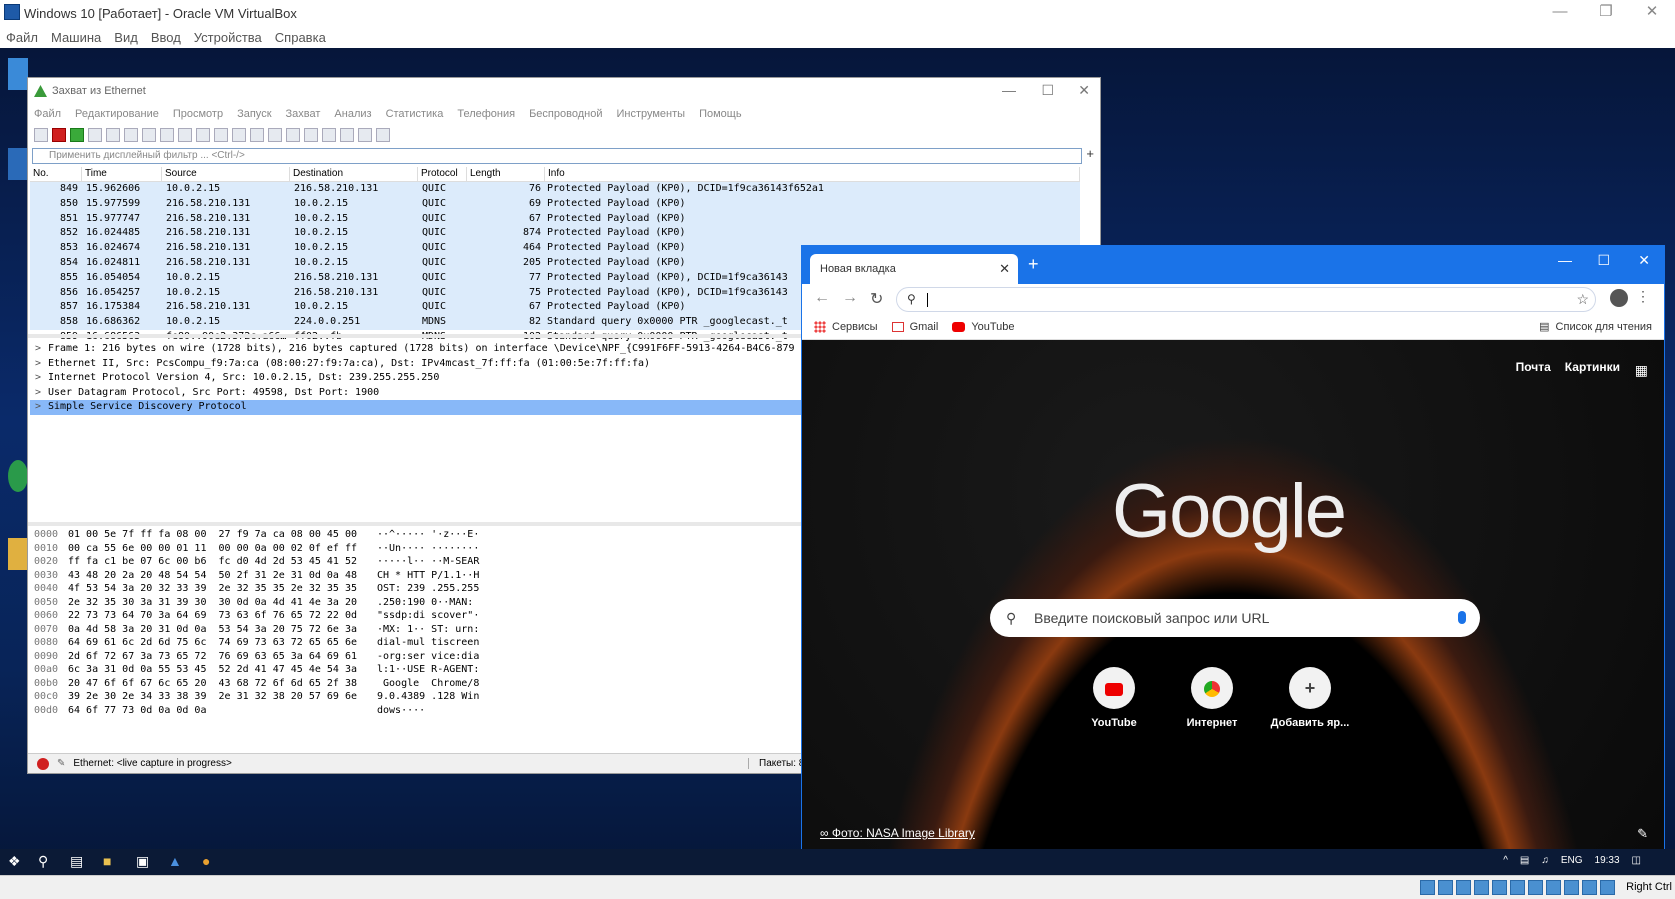 The height and width of the screenshot is (899, 1675). What do you see at coordinates (18, 74) in the screenshot?
I see `this-pc-icon` at bounding box center [18, 74].